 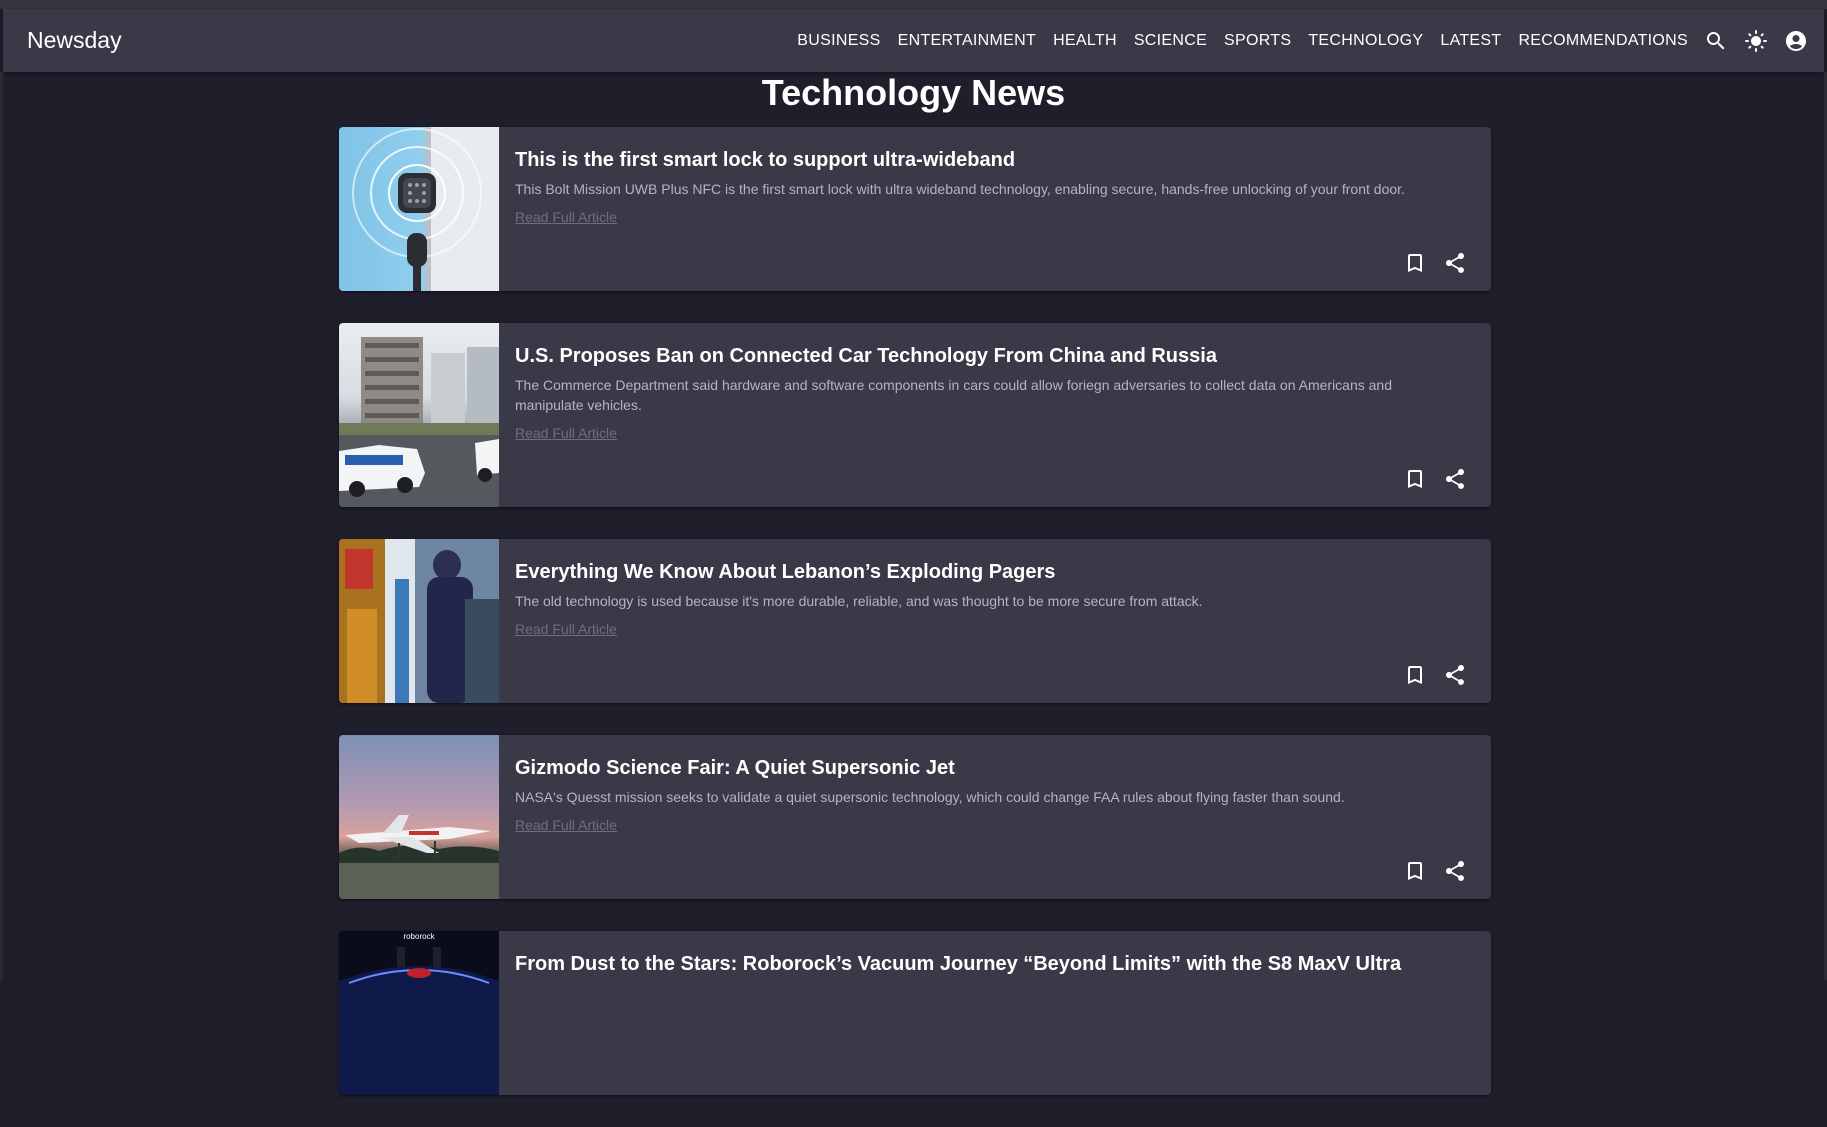 What do you see at coordinates (913, 4) in the screenshot?
I see `window-top-strip` at bounding box center [913, 4].